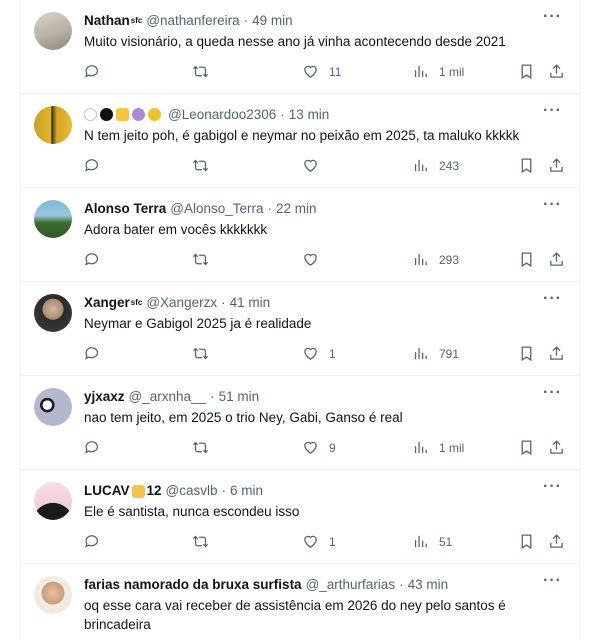 The image size is (600, 640). I want to click on timestamp: 13 min, so click(309, 115).